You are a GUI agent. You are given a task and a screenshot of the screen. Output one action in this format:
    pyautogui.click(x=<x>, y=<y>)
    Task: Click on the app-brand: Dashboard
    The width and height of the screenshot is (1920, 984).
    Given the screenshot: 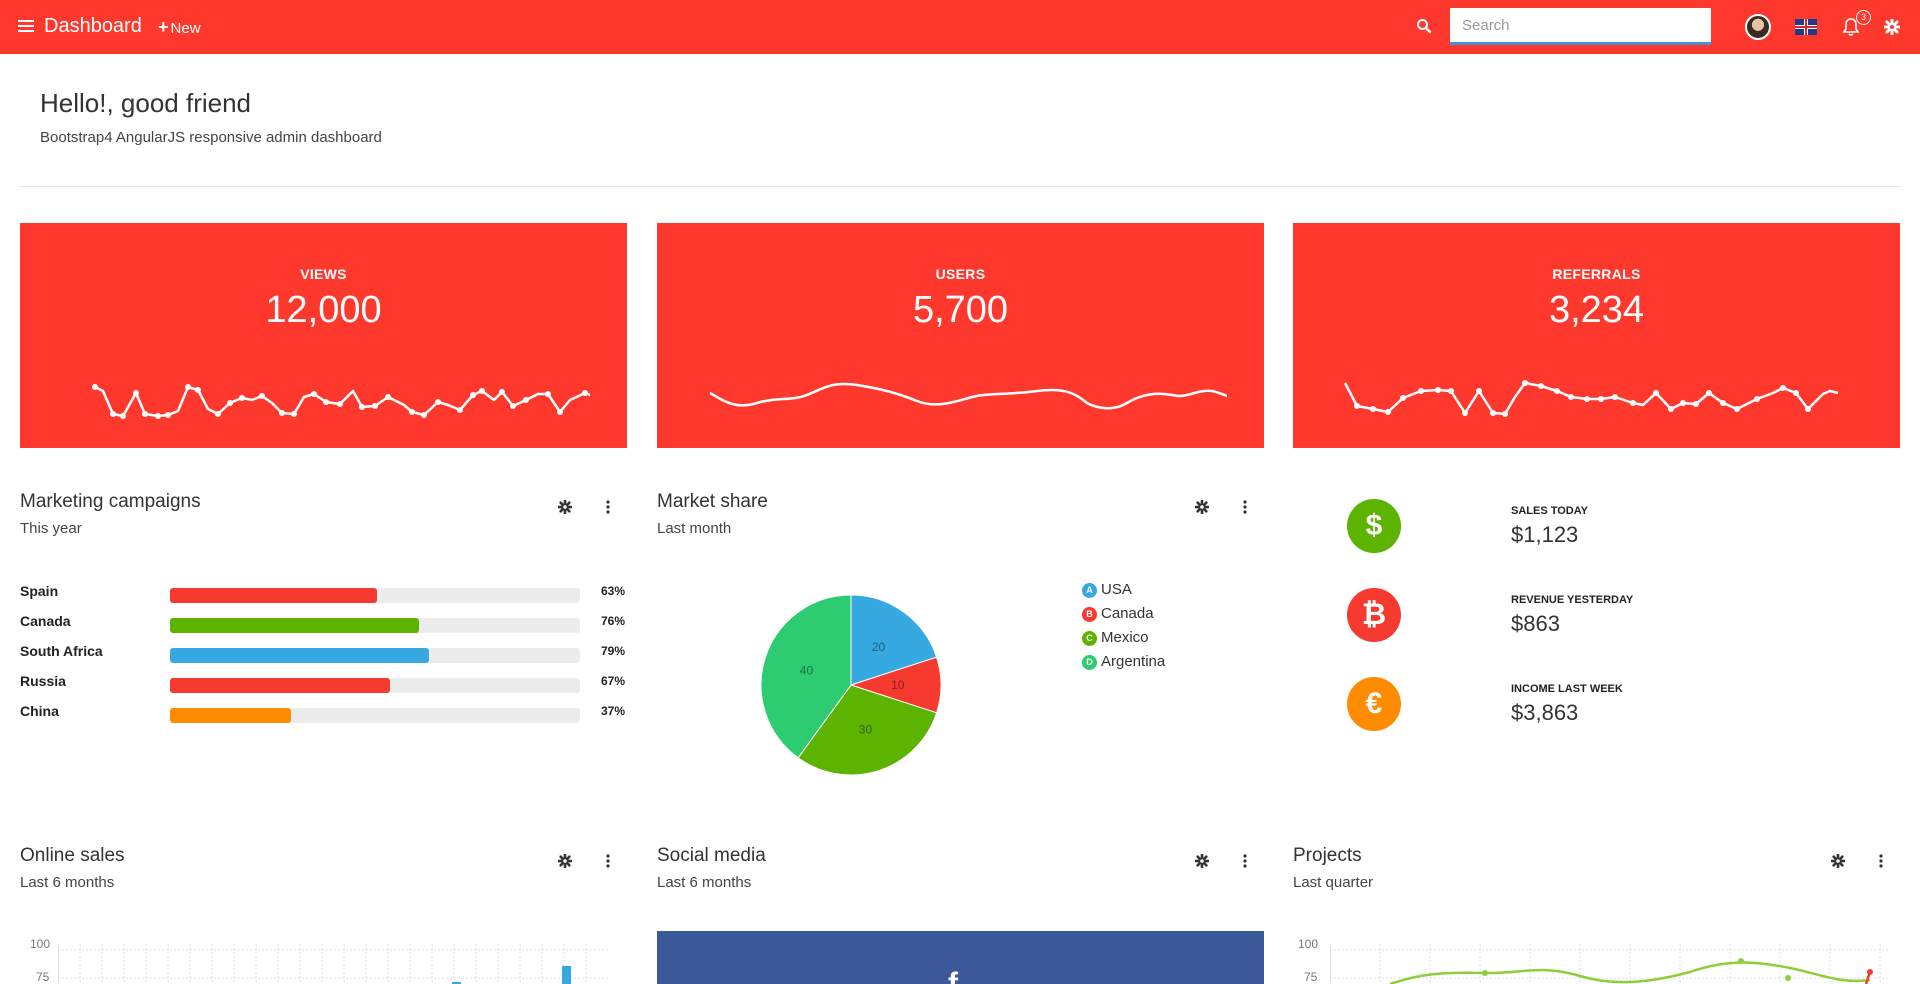 What is the action you would take?
    pyautogui.click(x=93, y=26)
    